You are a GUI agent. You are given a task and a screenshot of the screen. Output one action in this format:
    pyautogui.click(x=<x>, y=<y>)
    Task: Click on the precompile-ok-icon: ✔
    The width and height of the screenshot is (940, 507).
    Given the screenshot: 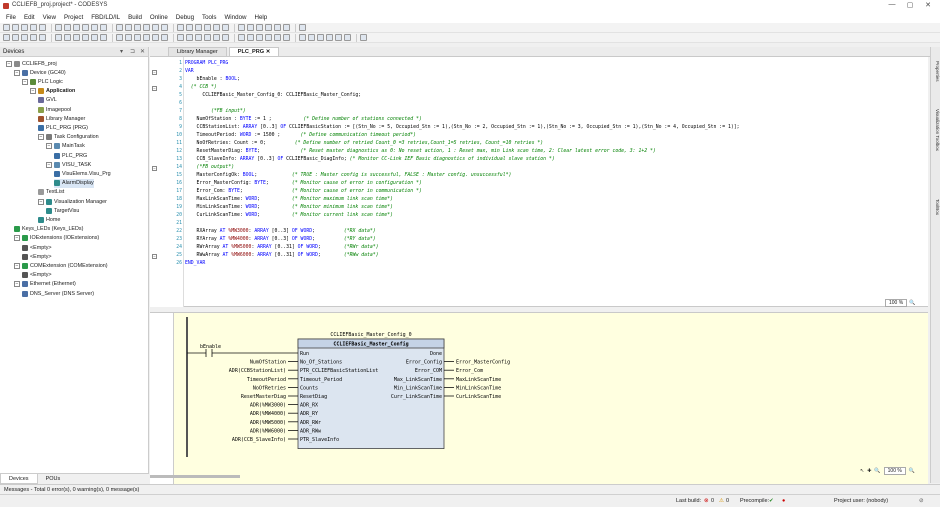 What is the action you would take?
    pyautogui.click(x=771, y=501)
    